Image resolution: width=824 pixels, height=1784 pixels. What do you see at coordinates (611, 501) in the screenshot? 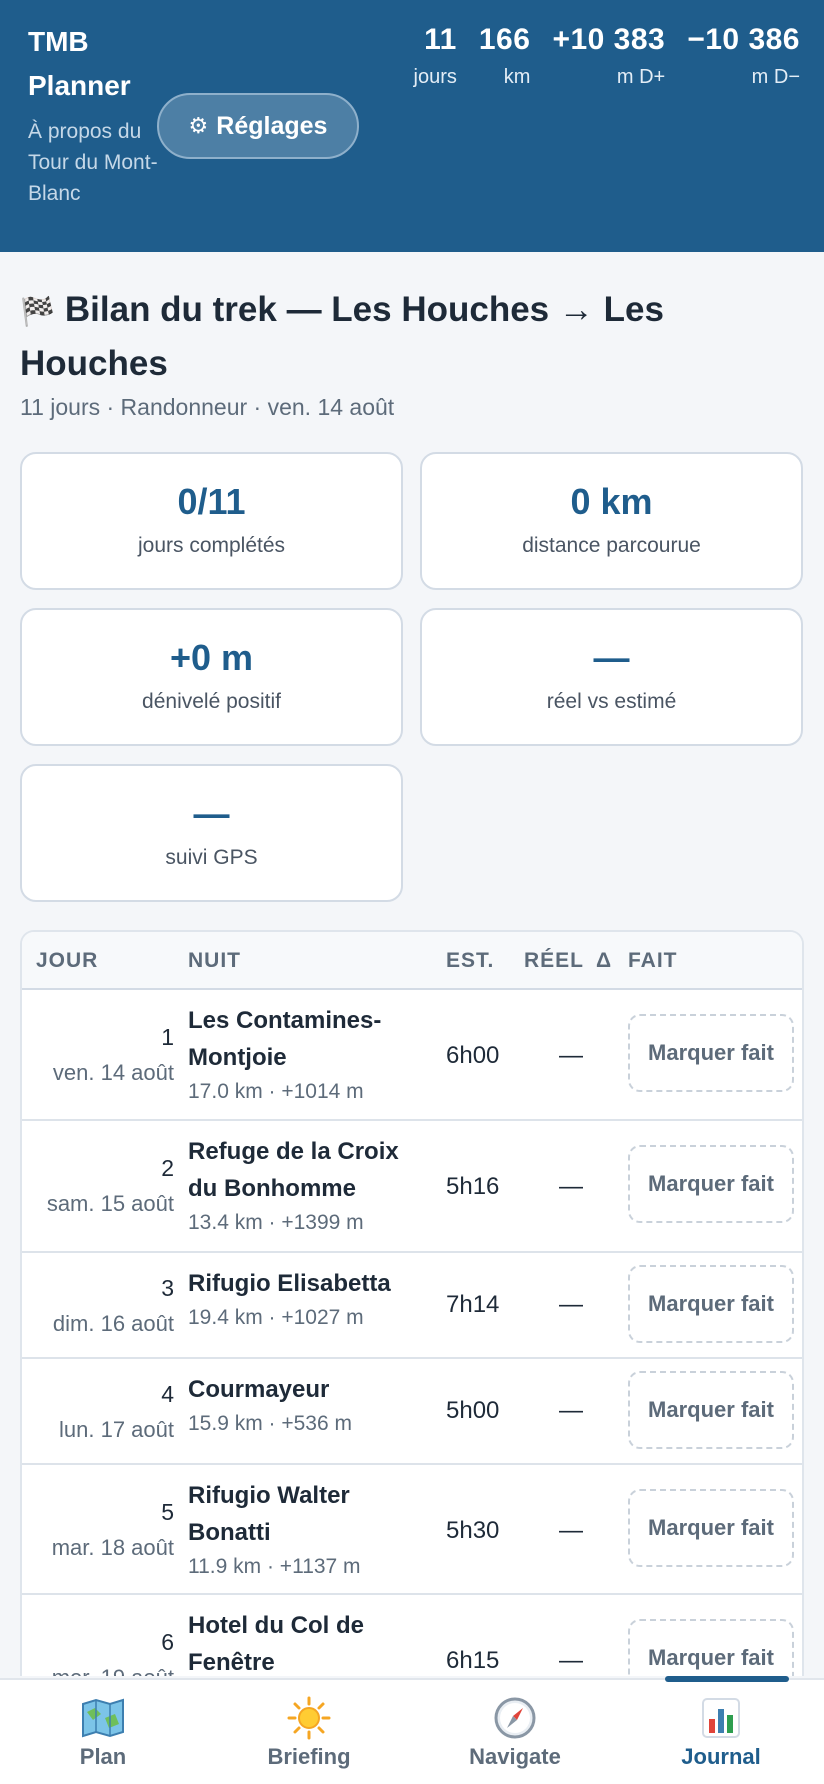
I see `card-value: 0 km` at bounding box center [611, 501].